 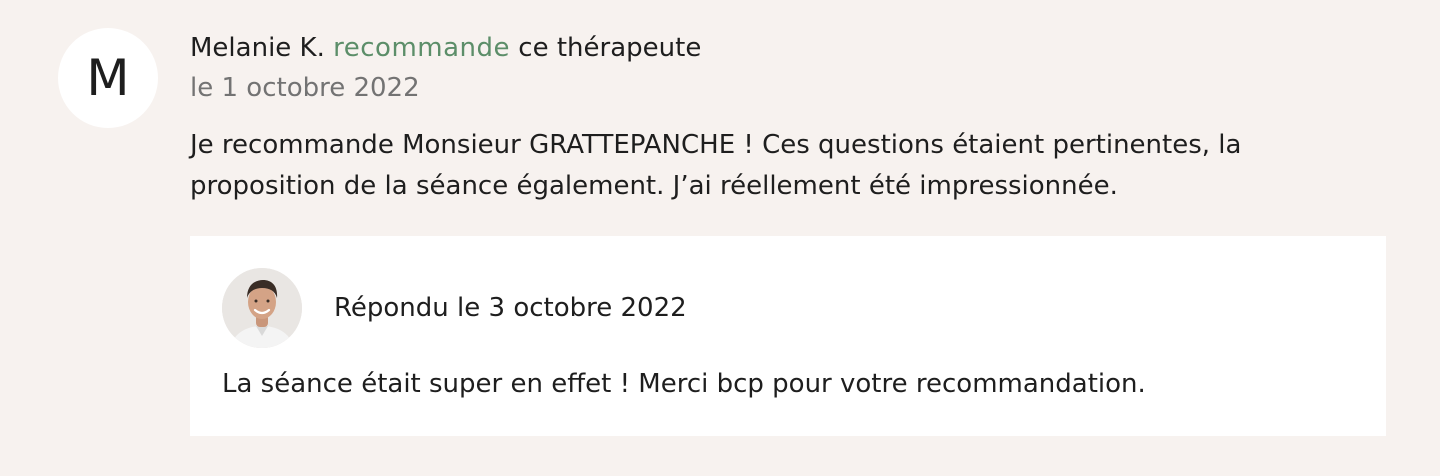 I want to click on review-author-line: Melanie K. recommande ce thérapeute, so click(x=445, y=48).